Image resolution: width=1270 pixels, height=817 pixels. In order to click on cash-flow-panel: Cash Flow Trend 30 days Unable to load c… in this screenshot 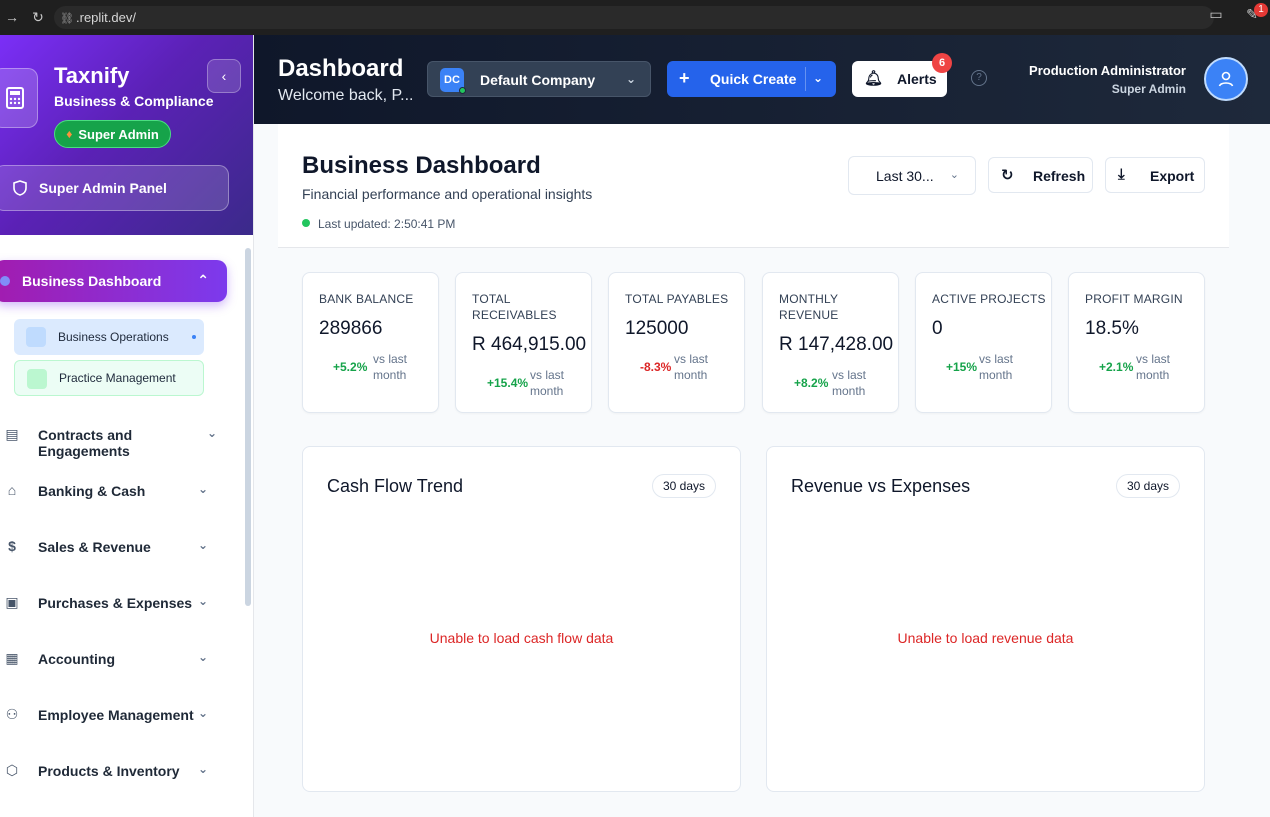, I will do `click(521, 619)`.